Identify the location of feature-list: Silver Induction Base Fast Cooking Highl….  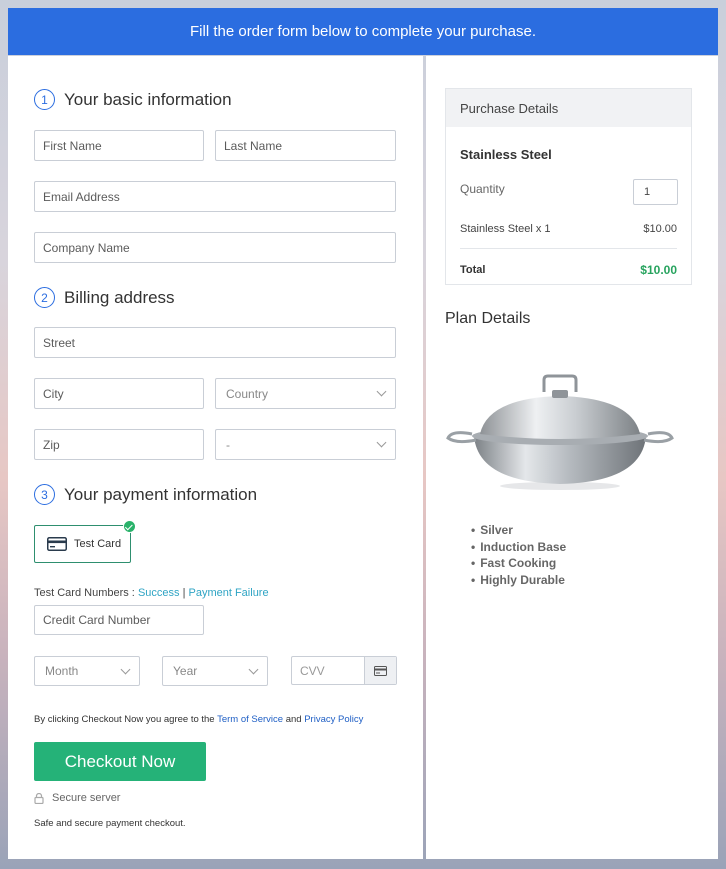
(518, 555).